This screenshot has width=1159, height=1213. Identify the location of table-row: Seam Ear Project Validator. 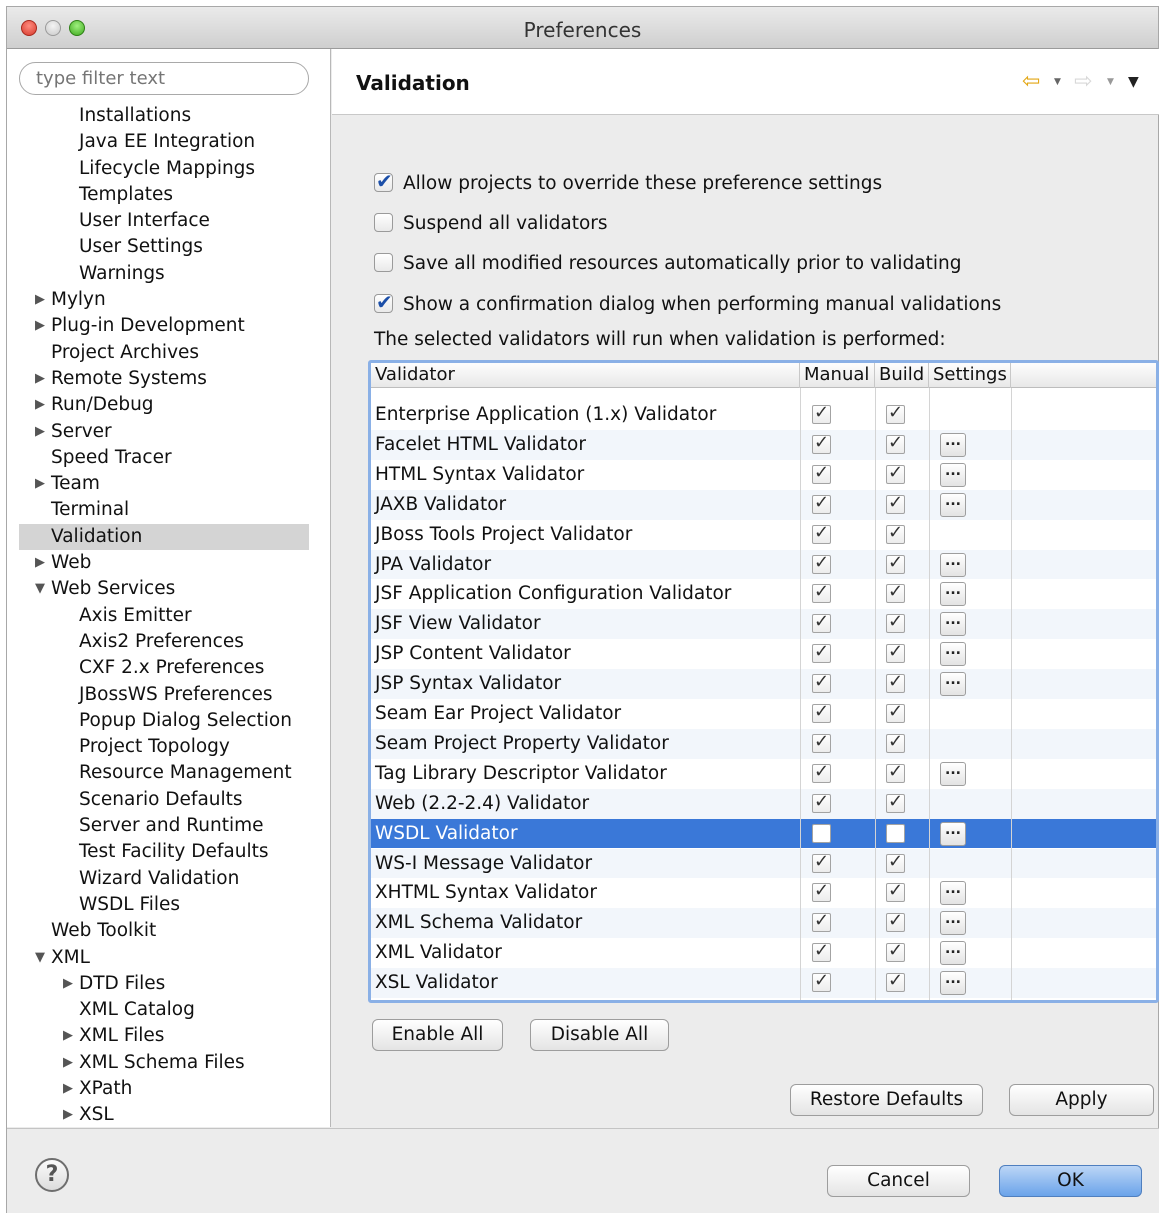
(763, 714).